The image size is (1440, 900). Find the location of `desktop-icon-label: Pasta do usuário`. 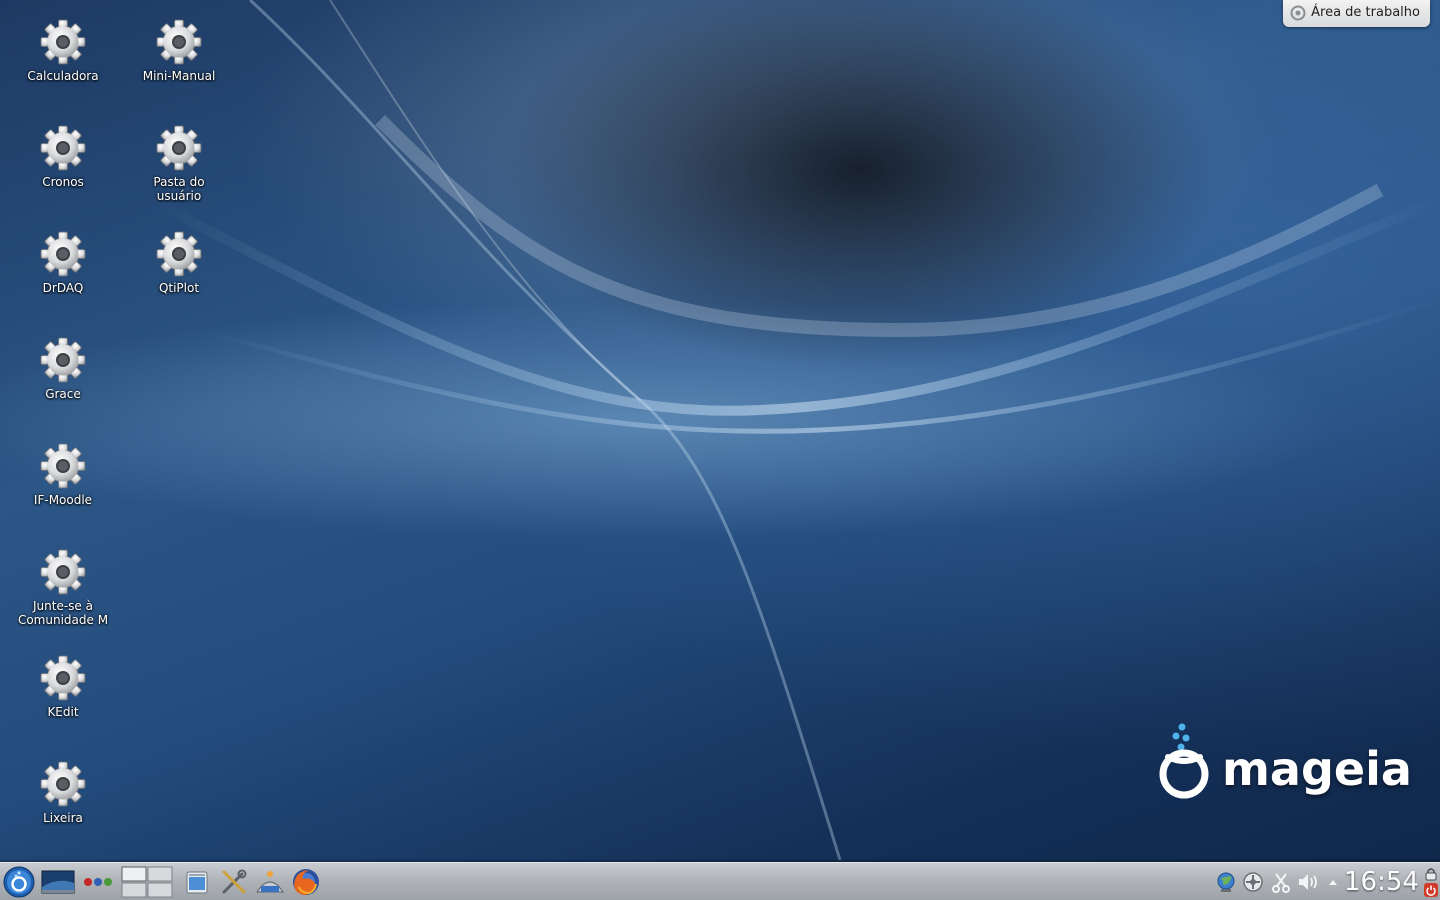

desktop-icon-label: Pasta do usuário is located at coordinates (179, 189).